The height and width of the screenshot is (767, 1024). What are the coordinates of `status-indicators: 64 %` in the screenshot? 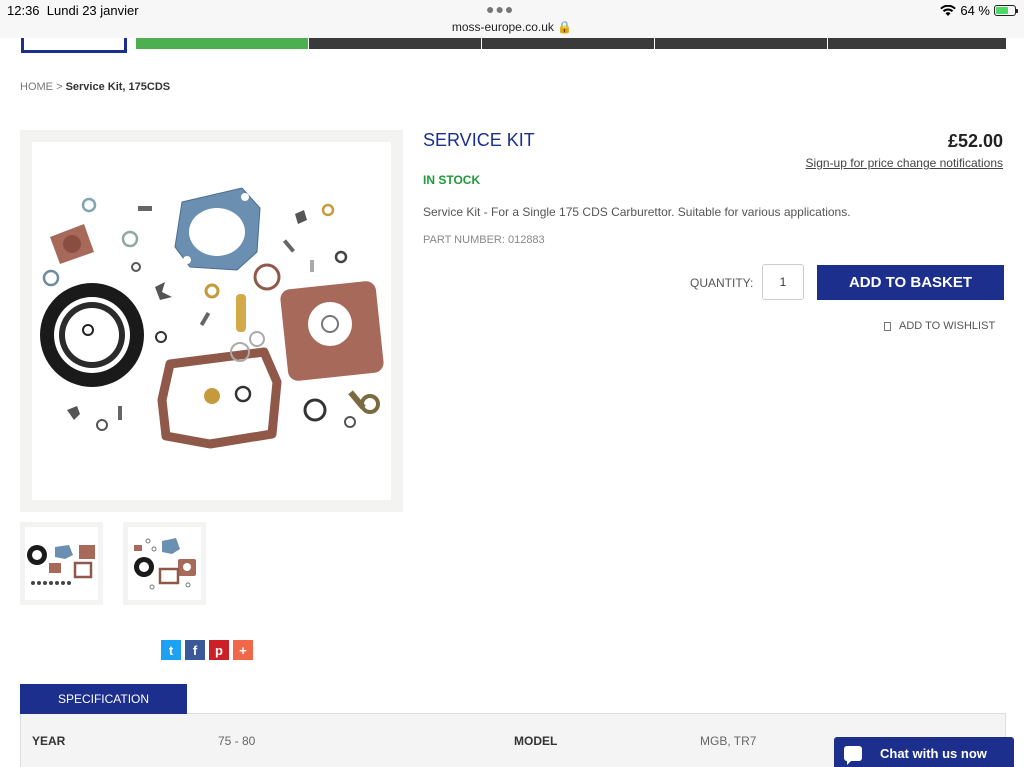 It's located at (979, 10).